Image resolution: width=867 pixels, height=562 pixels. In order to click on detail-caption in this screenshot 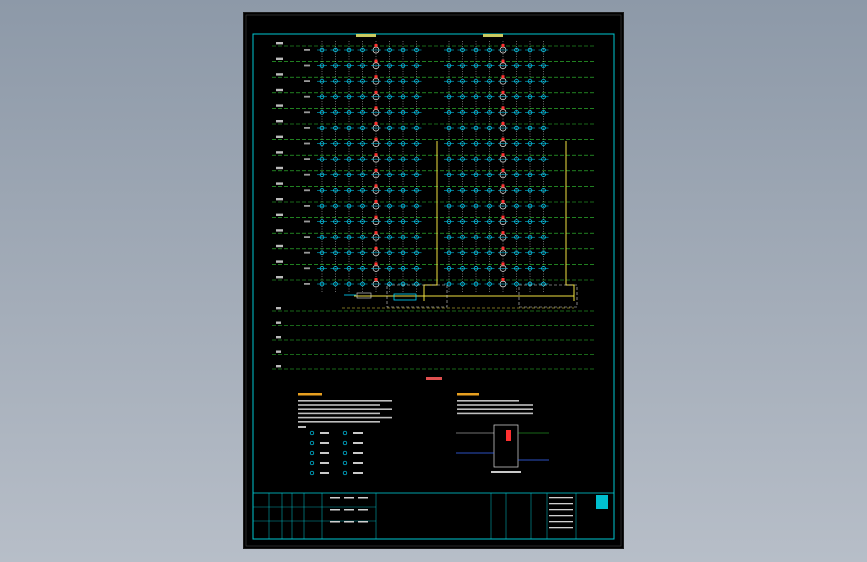, I will do `click(506, 472)`.